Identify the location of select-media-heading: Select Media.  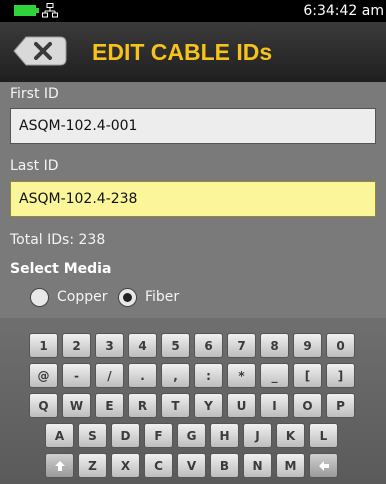
(61, 269).